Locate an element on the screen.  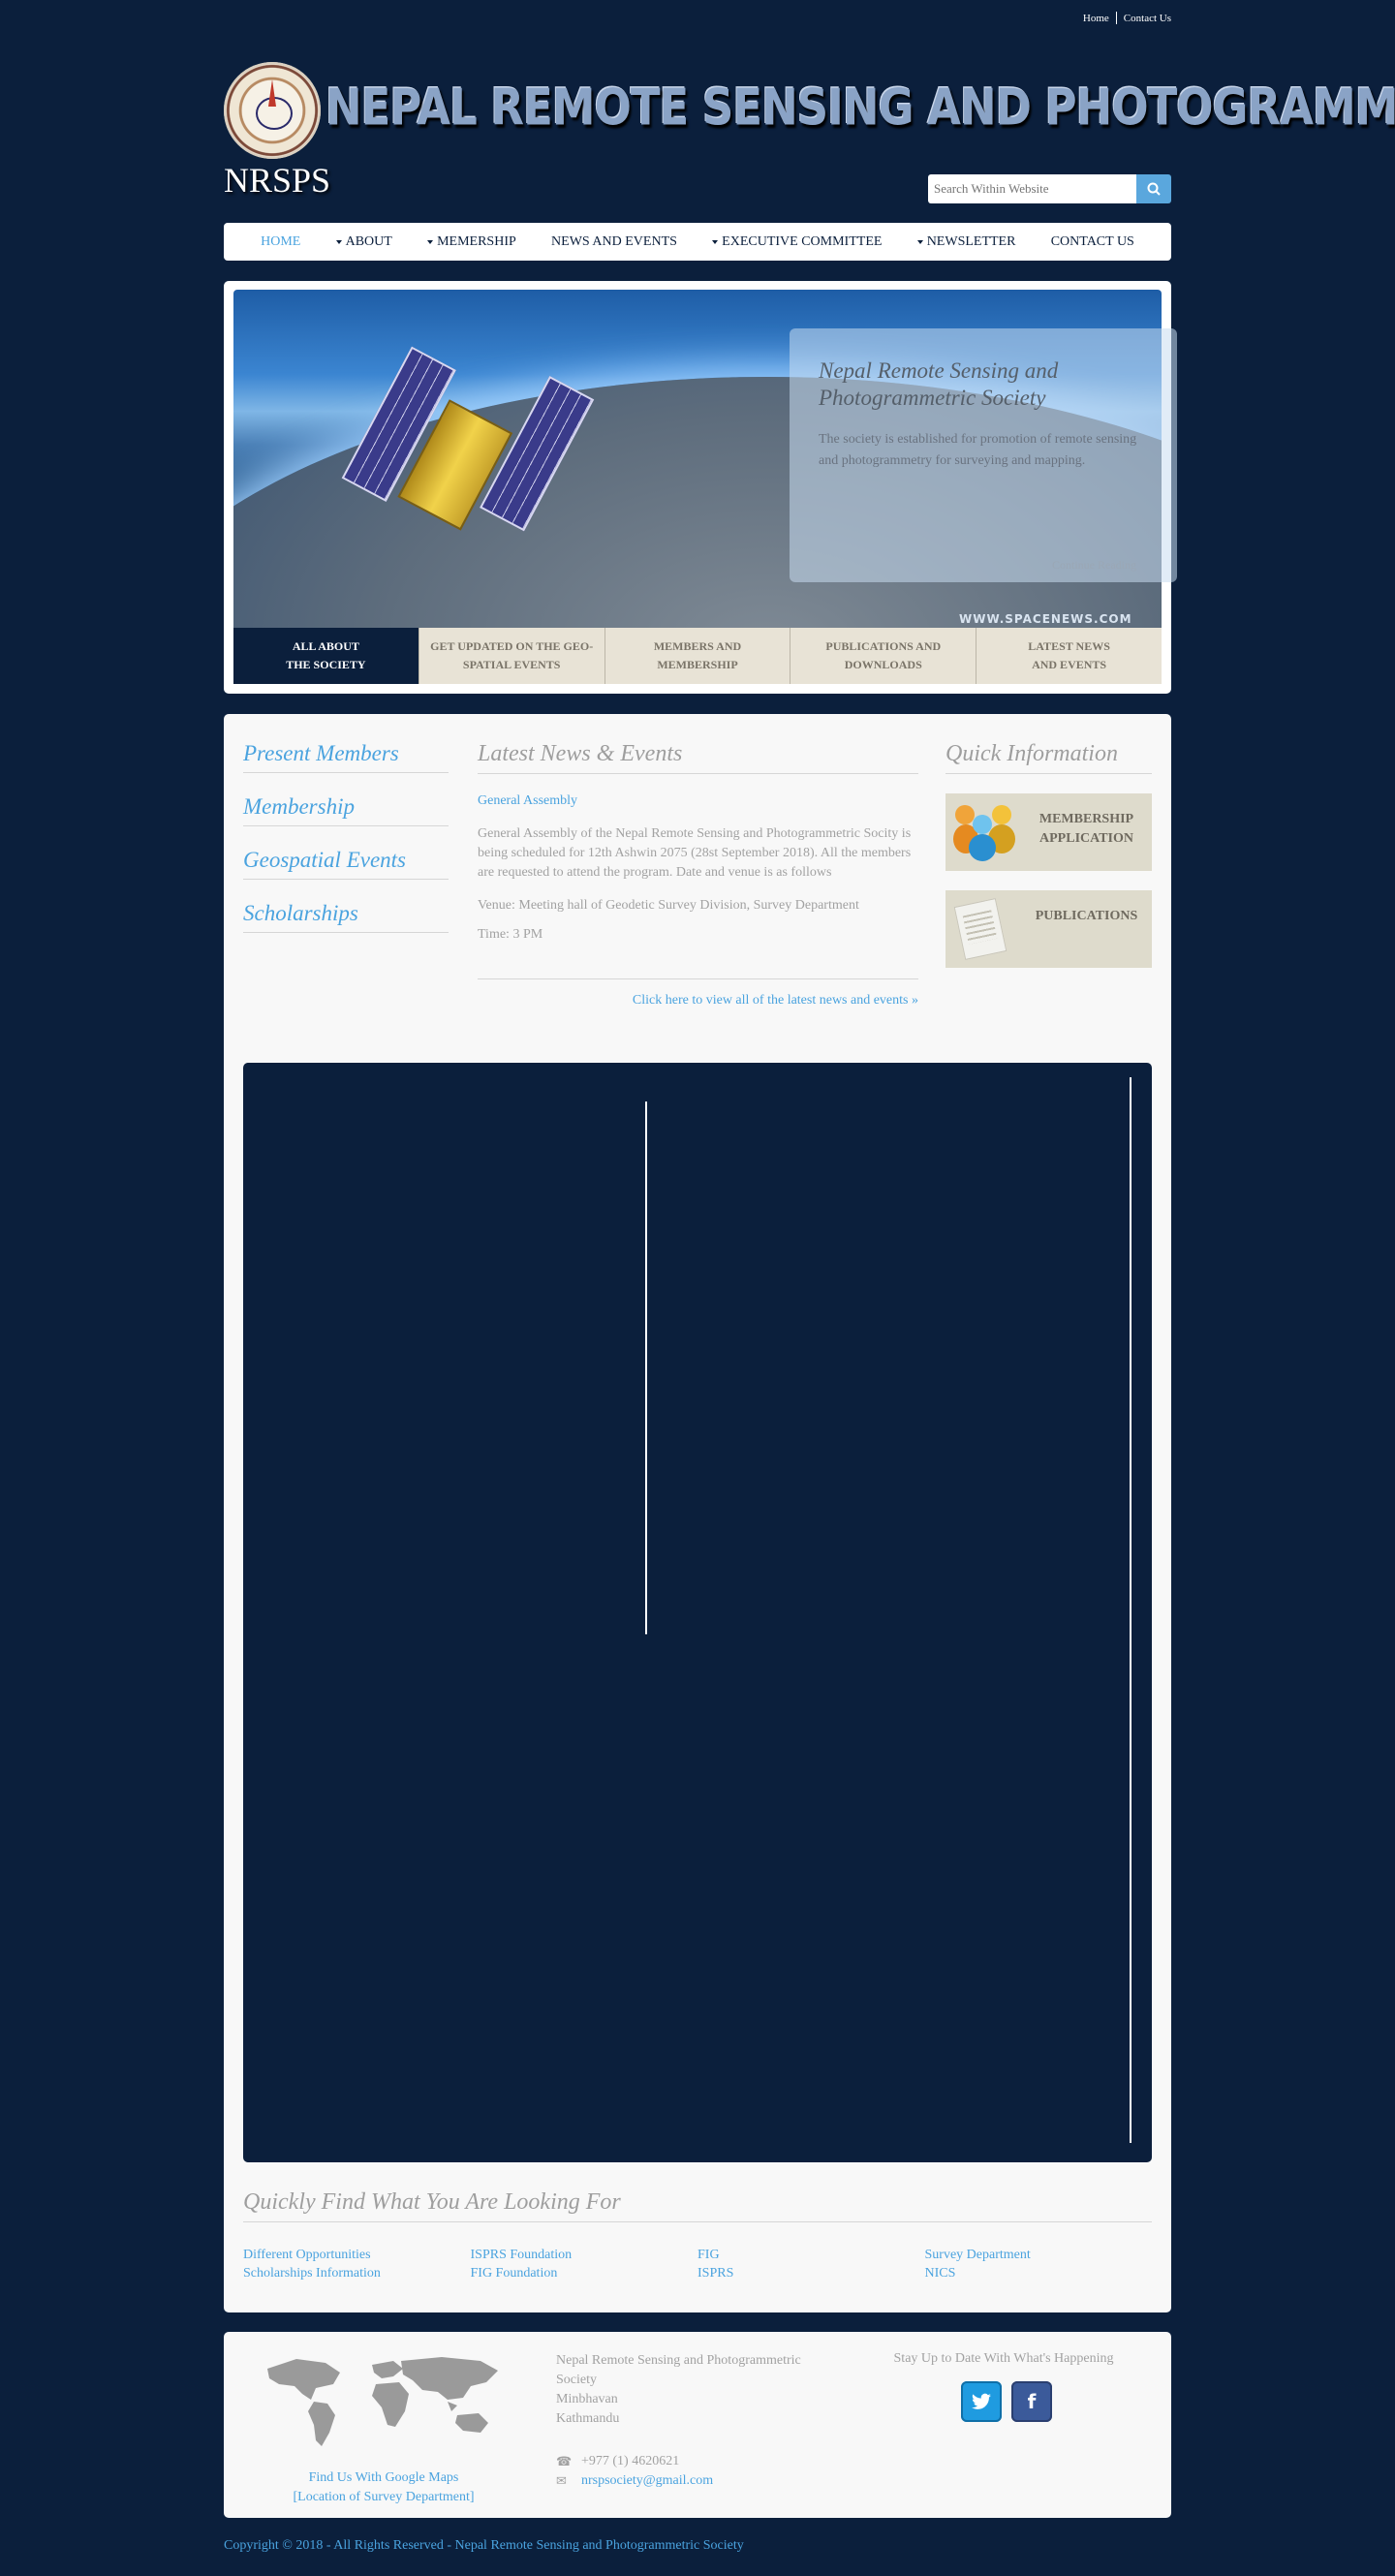
search-button is located at coordinates (1153, 188).